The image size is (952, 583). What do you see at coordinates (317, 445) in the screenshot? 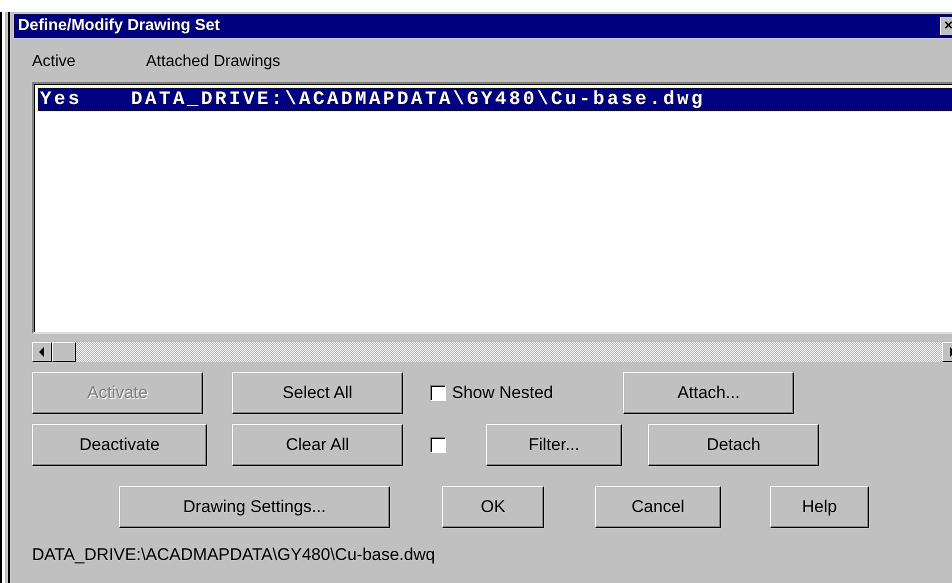
I see `dialog-button: Clear All` at bounding box center [317, 445].